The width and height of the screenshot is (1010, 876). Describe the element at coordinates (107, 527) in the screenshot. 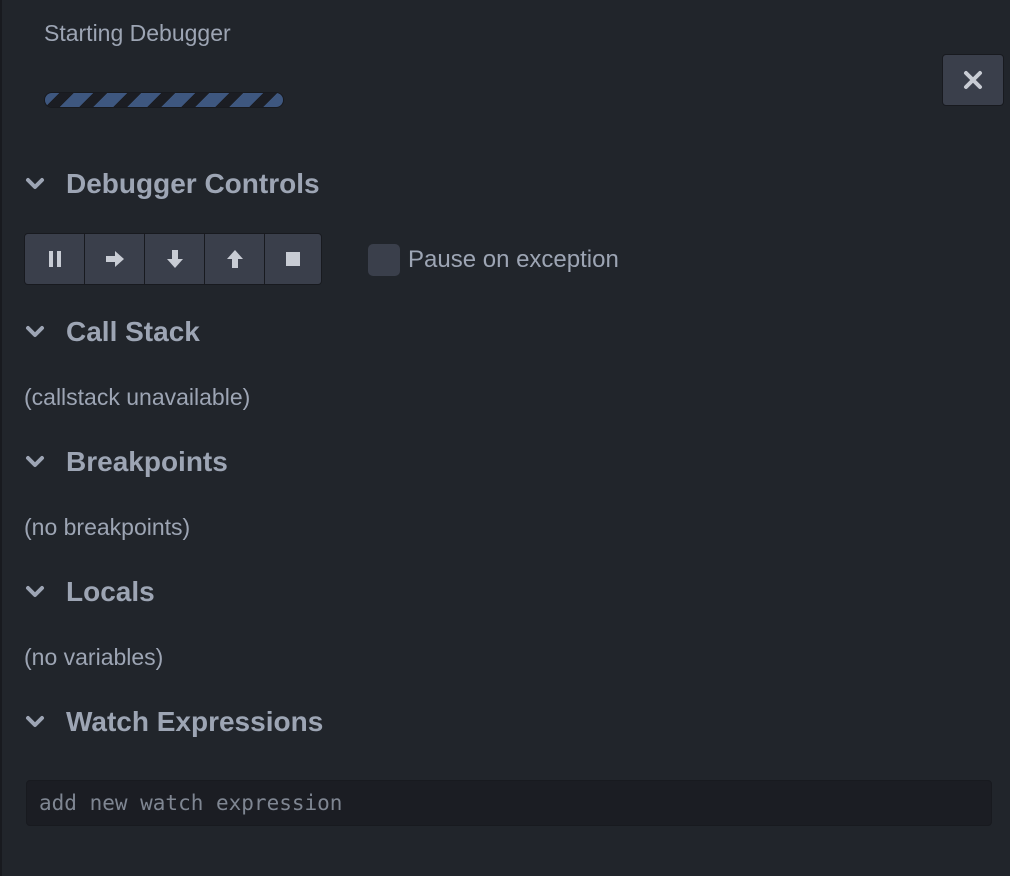

I see `breakpoints-empty-message: (no breakpoints)` at that location.